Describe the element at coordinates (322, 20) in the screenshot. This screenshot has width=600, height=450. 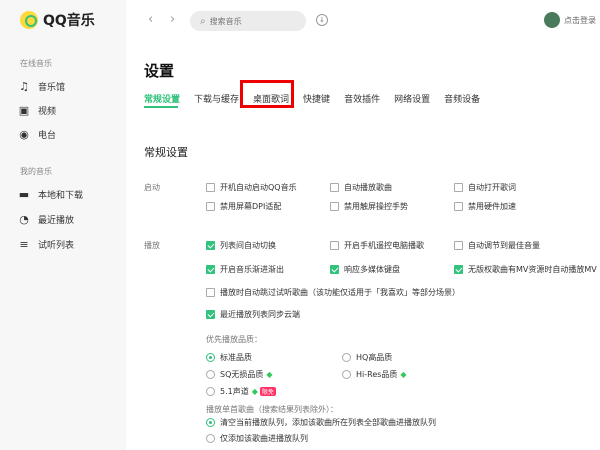
I see `voice-search-icon: ↓` at that location.